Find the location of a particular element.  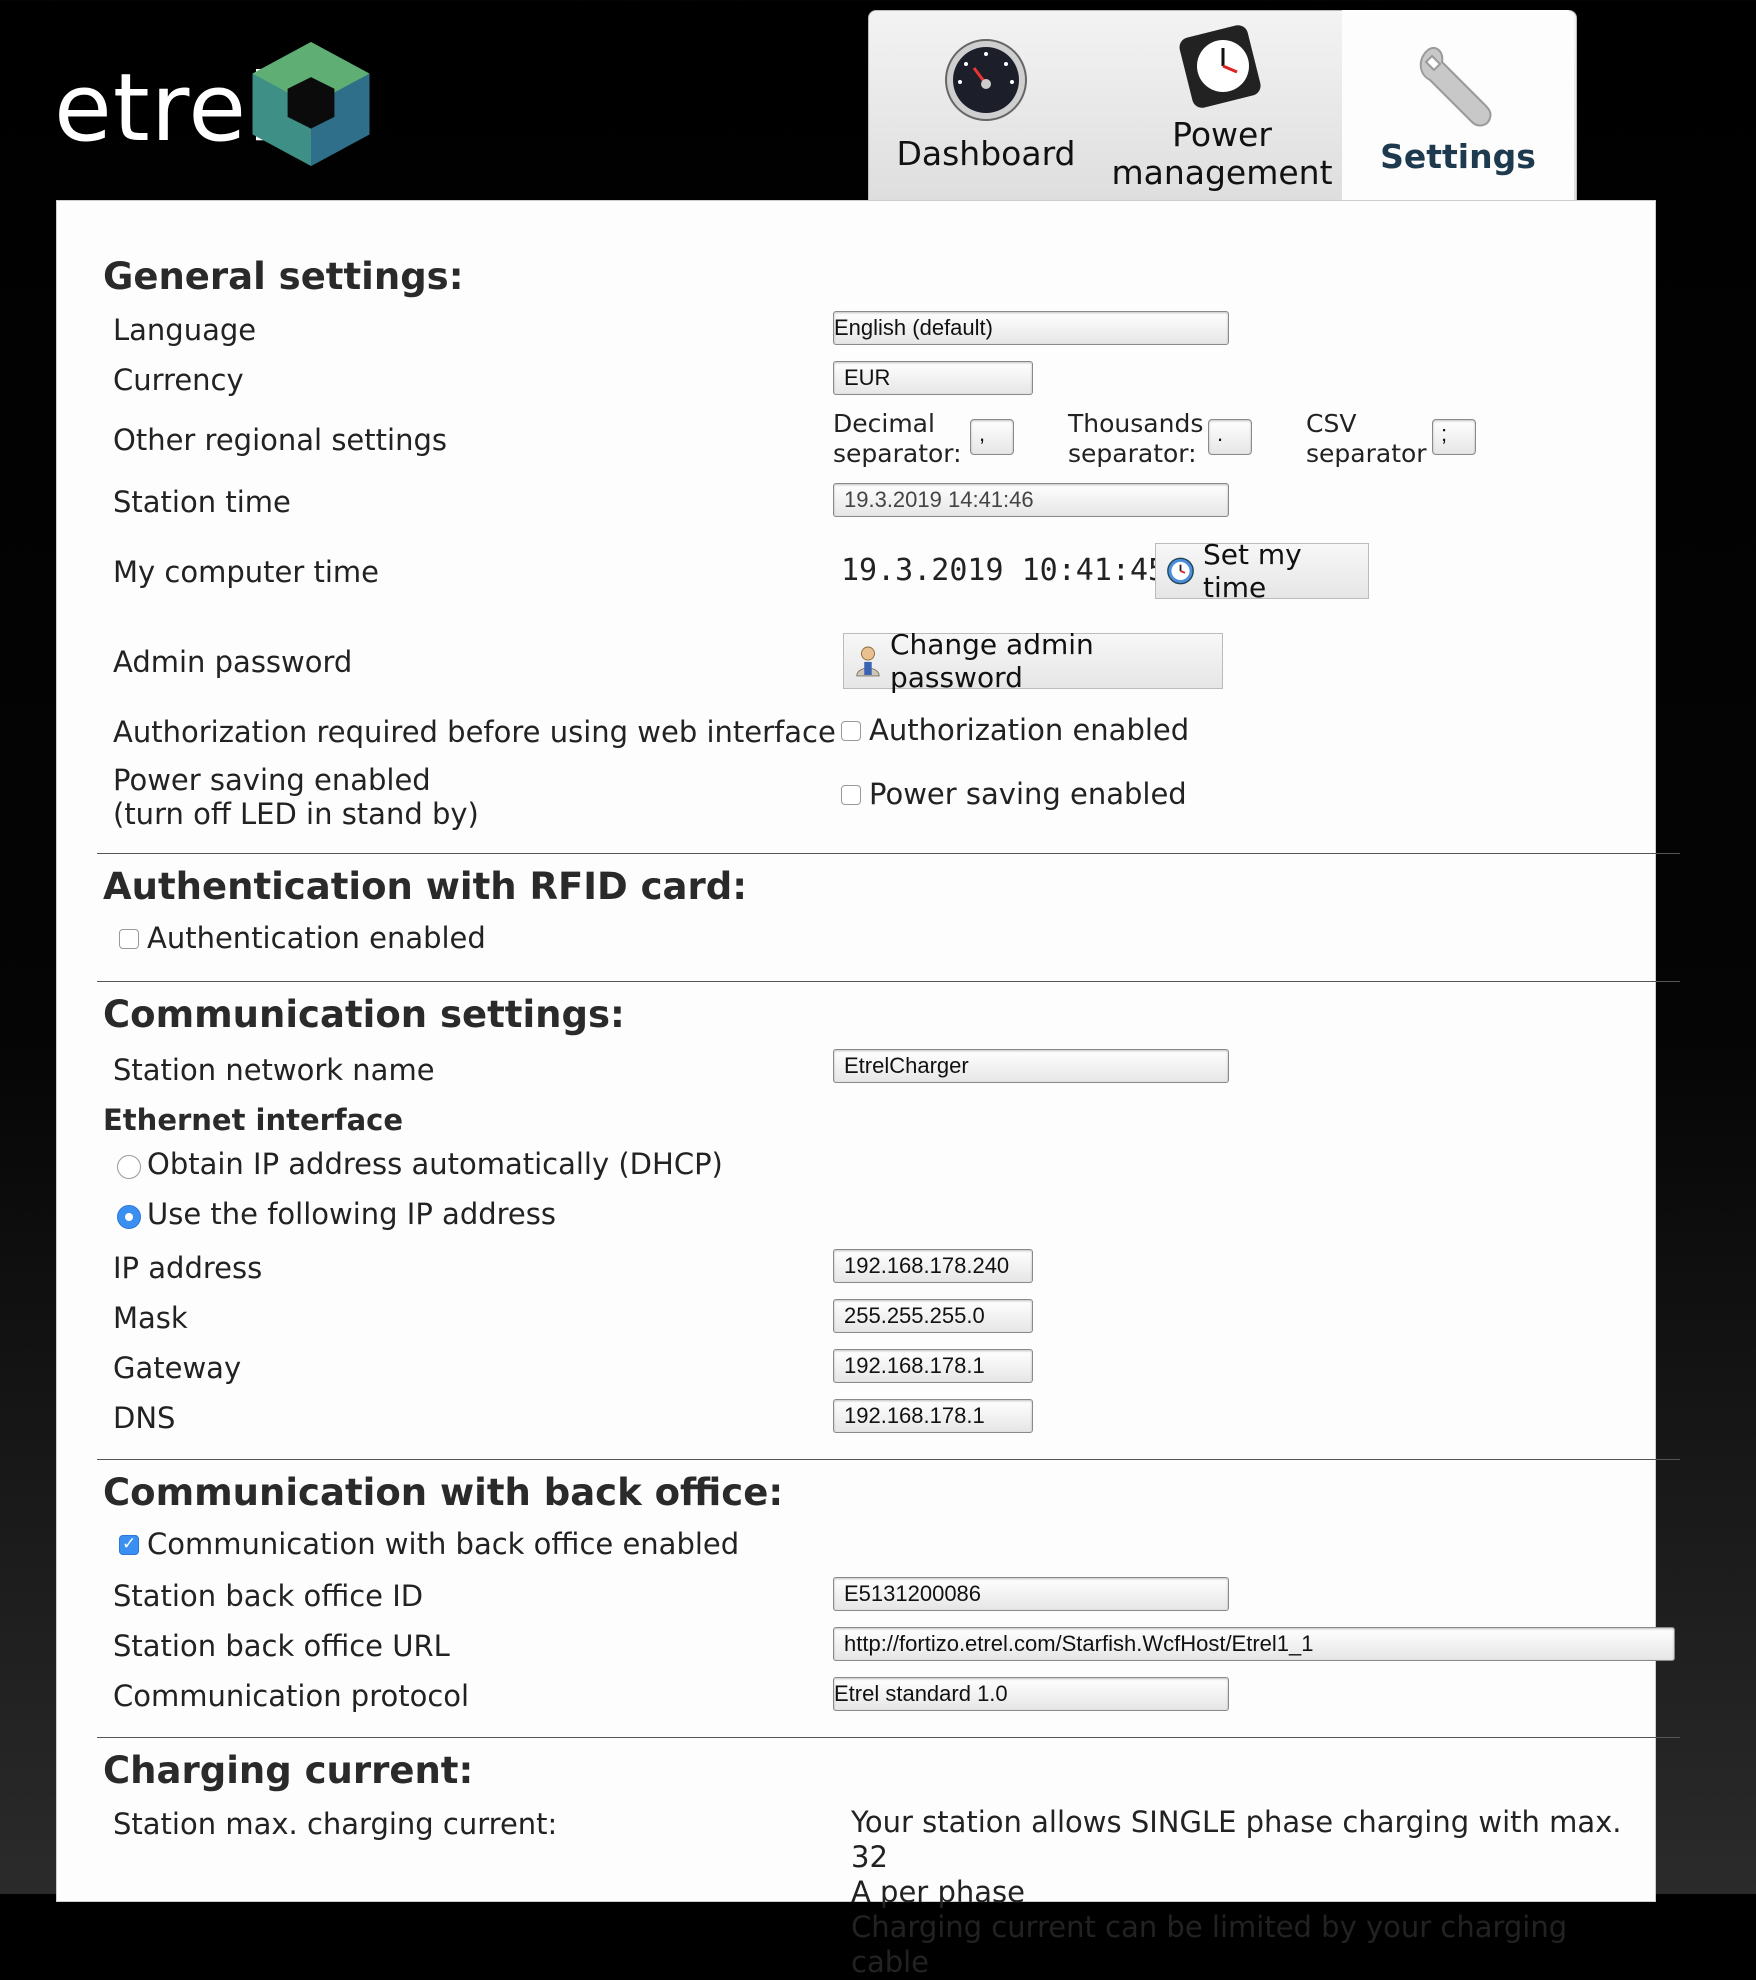

mask-label: Mask is located at coordinates (150, 1318).